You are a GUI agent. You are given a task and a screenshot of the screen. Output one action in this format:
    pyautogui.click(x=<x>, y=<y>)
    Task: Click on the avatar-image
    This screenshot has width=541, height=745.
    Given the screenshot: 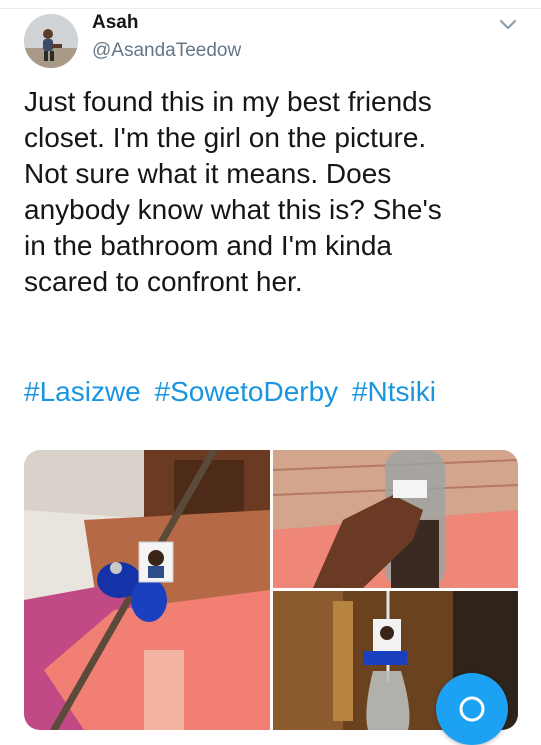 What is the action you would take?
    pyautogui.click(x=51, y=41)
    